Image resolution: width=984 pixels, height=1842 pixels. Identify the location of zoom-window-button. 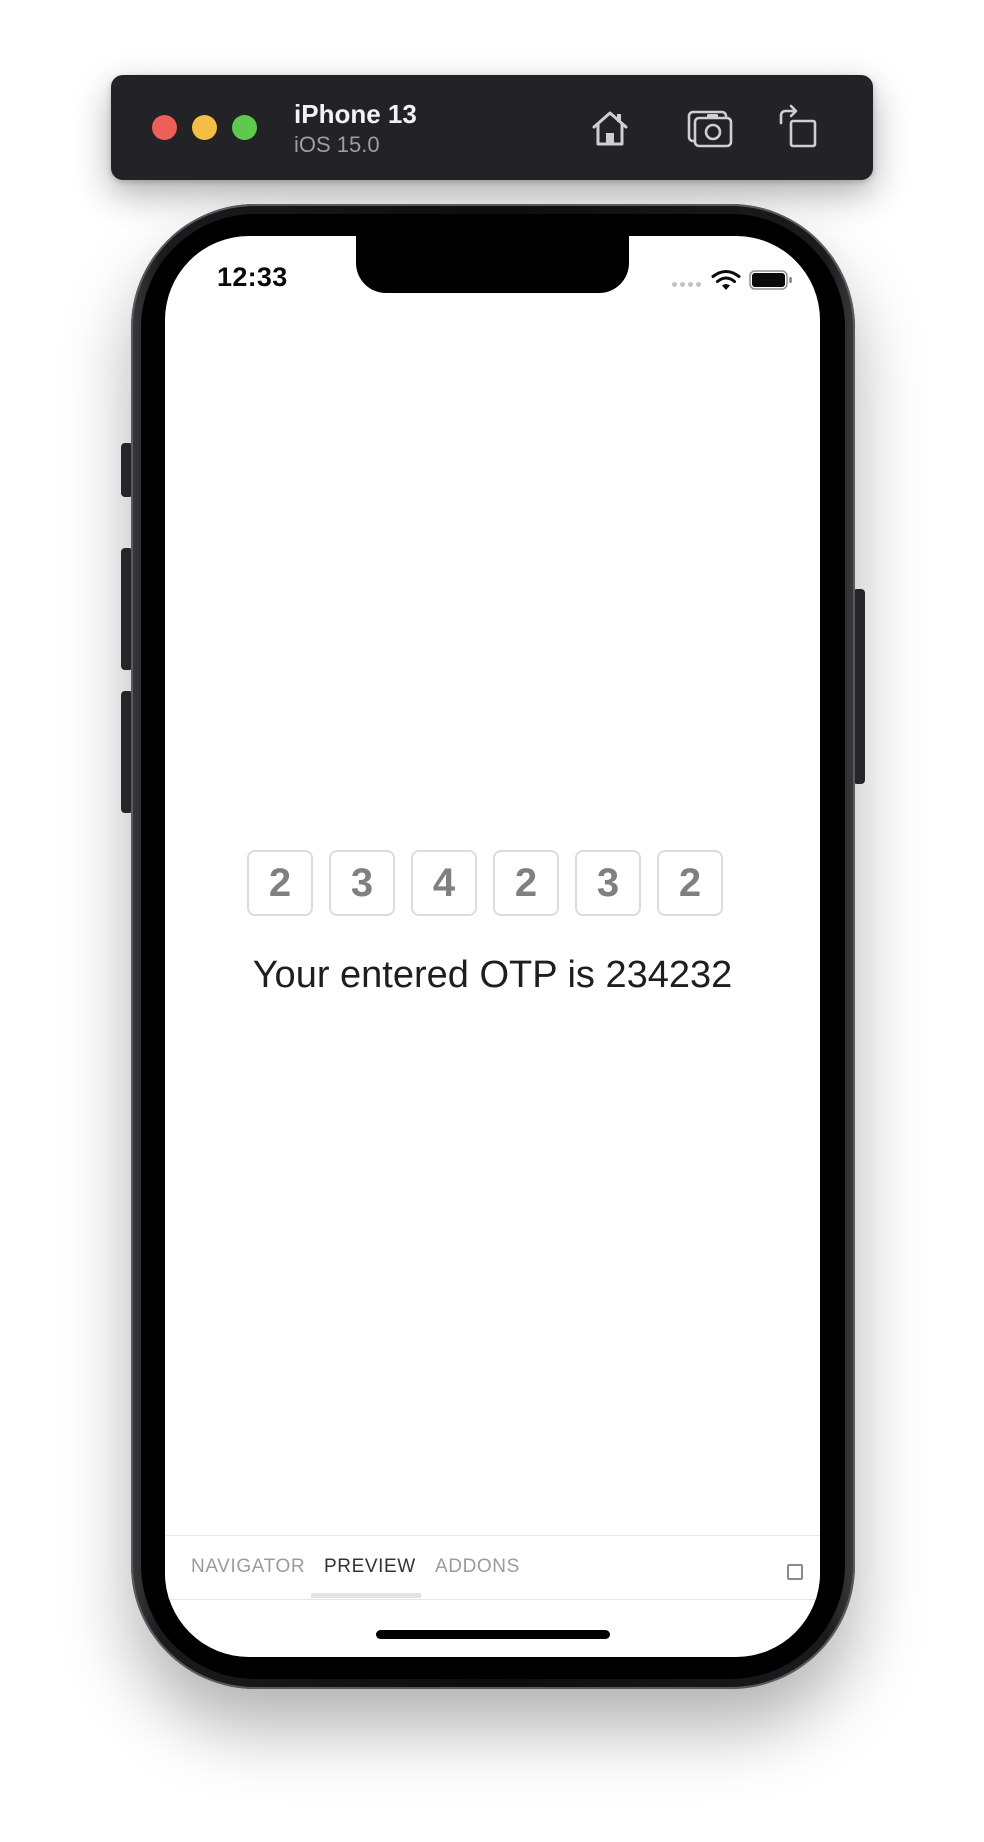
(244, 127).